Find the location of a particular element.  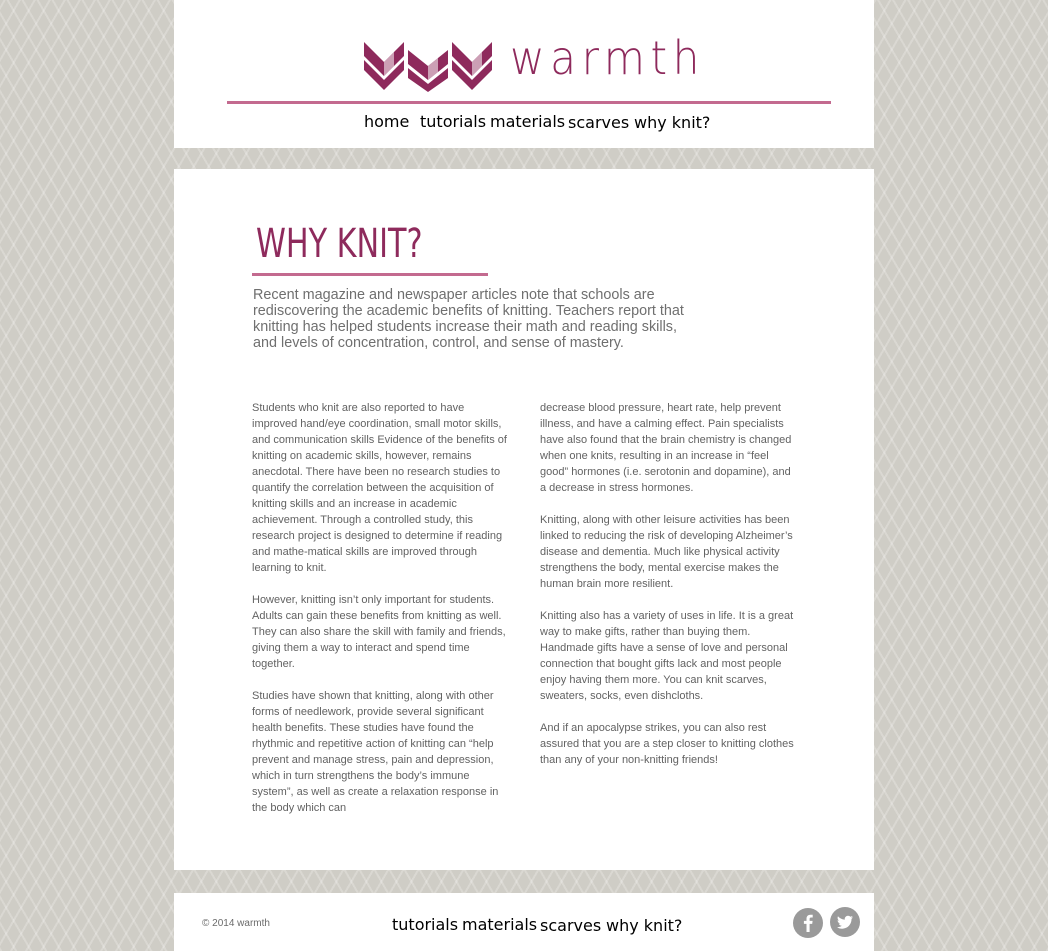

page-title: WHY KNIT? is located at coordinates (339, 244).